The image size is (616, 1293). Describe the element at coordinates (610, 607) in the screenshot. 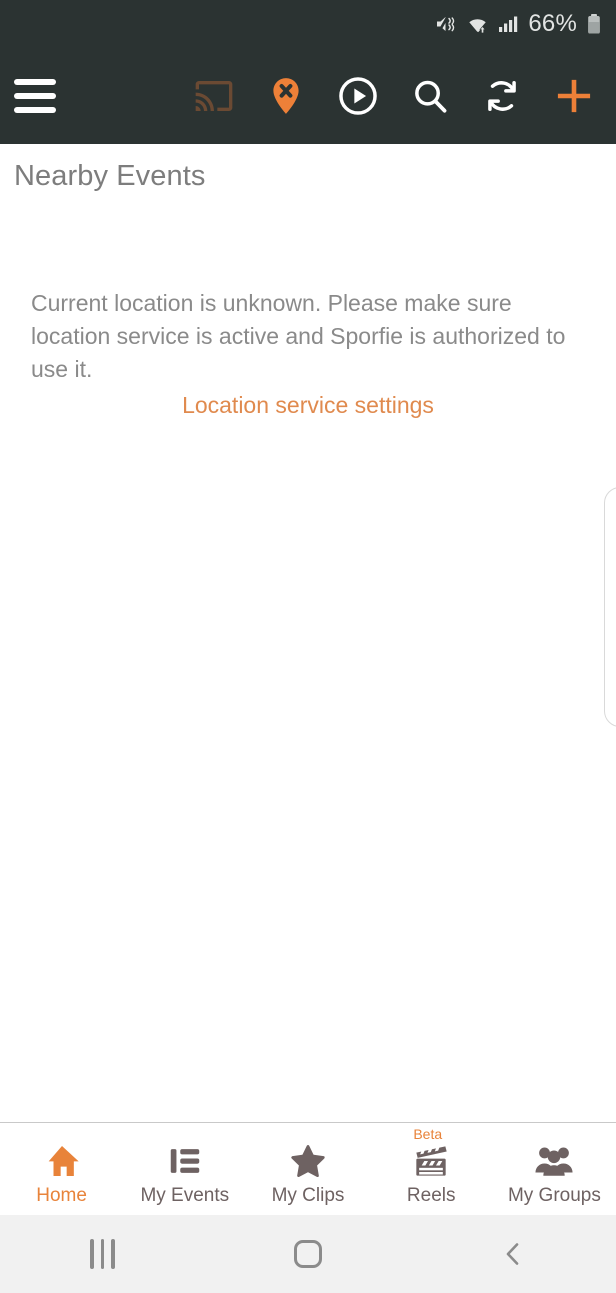

I see `offscreen-panel-outline` at that location.